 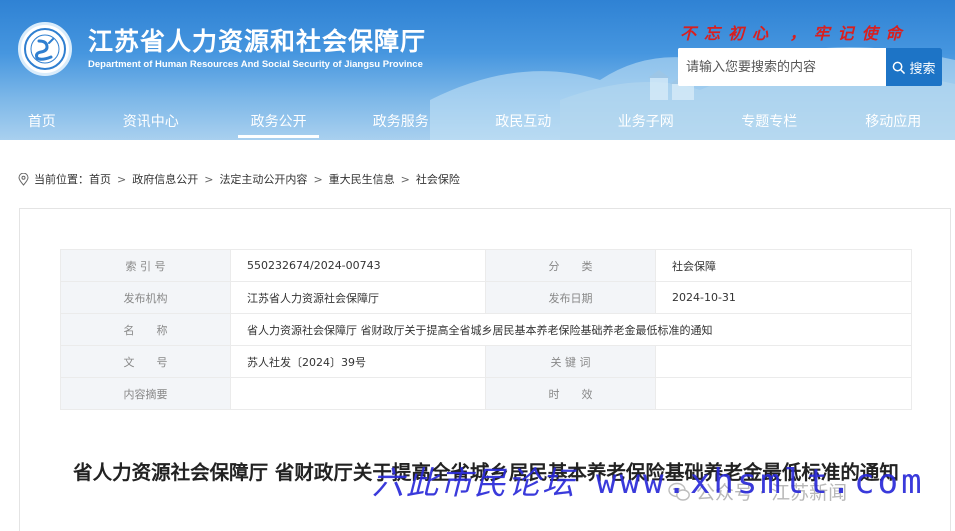 I want to click on publisher-label: 发布机构, so click(x=145, y=297).